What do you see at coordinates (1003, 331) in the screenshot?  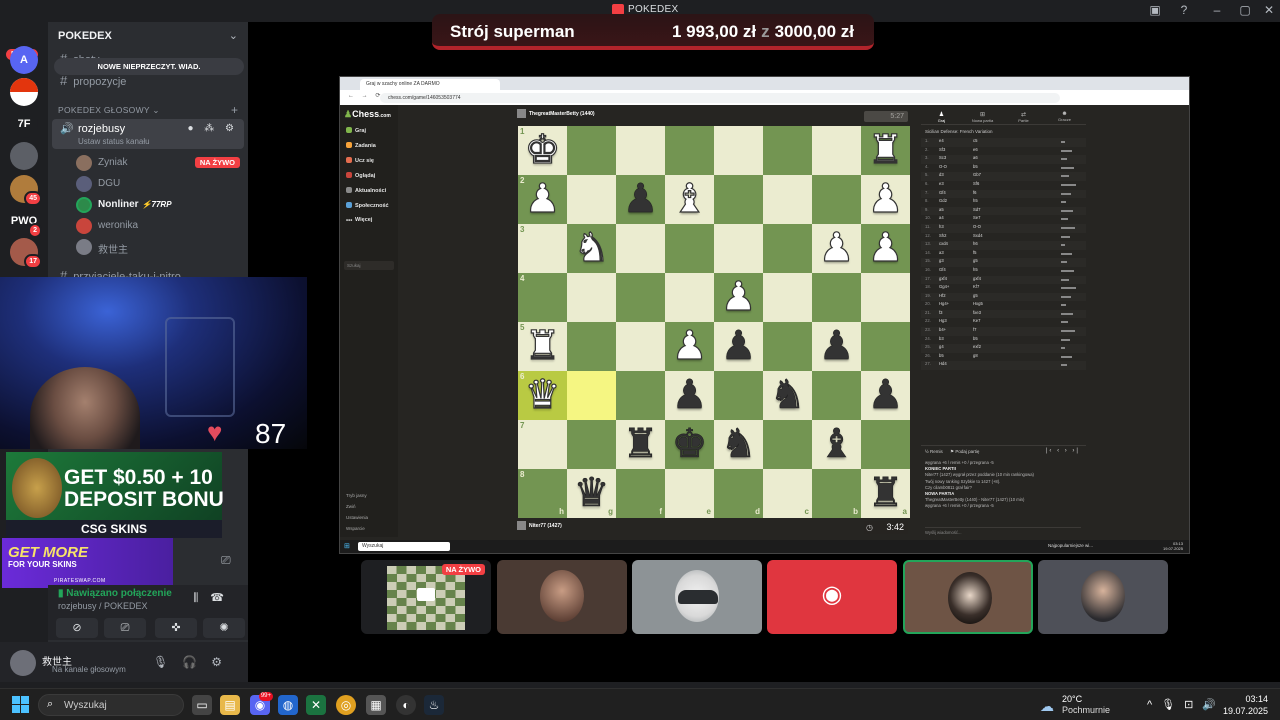 I see `move-row: 23. b4+ f7` at bounding box center [1003, 331].